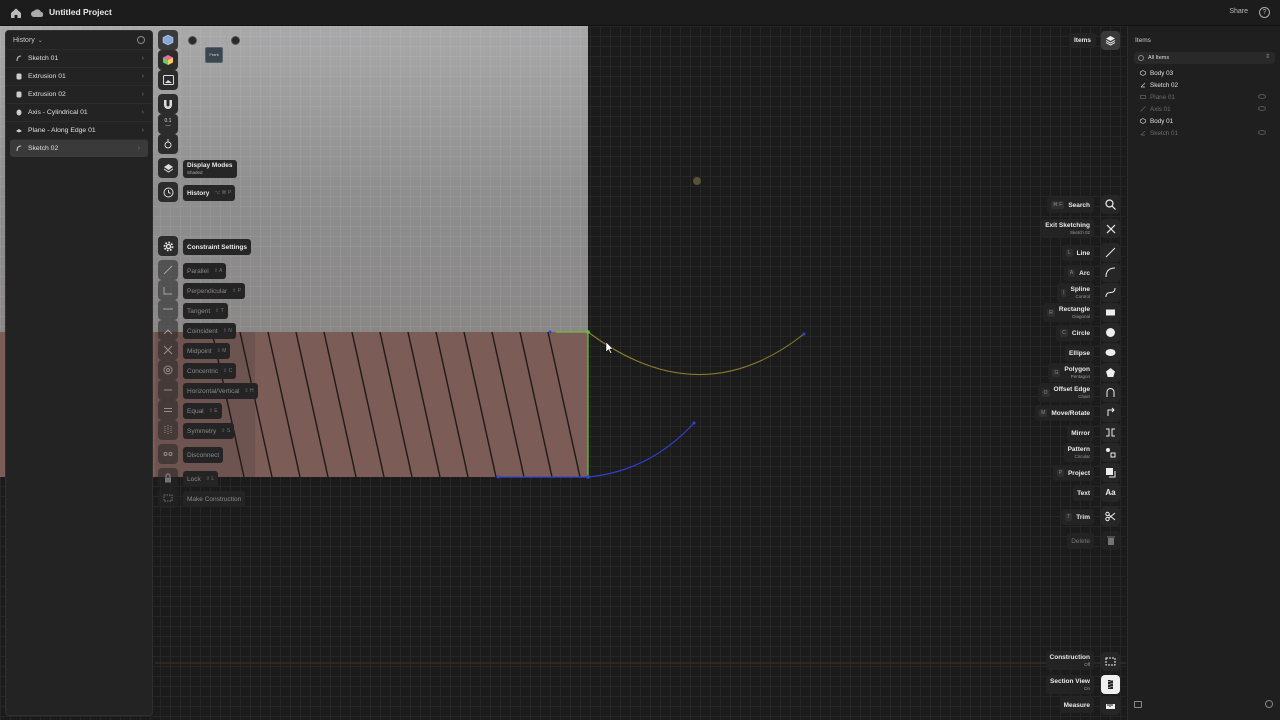 The width and height of the screenshot is (1280, 720). I want to click on parallel-constraint-button, so click(168, 270).